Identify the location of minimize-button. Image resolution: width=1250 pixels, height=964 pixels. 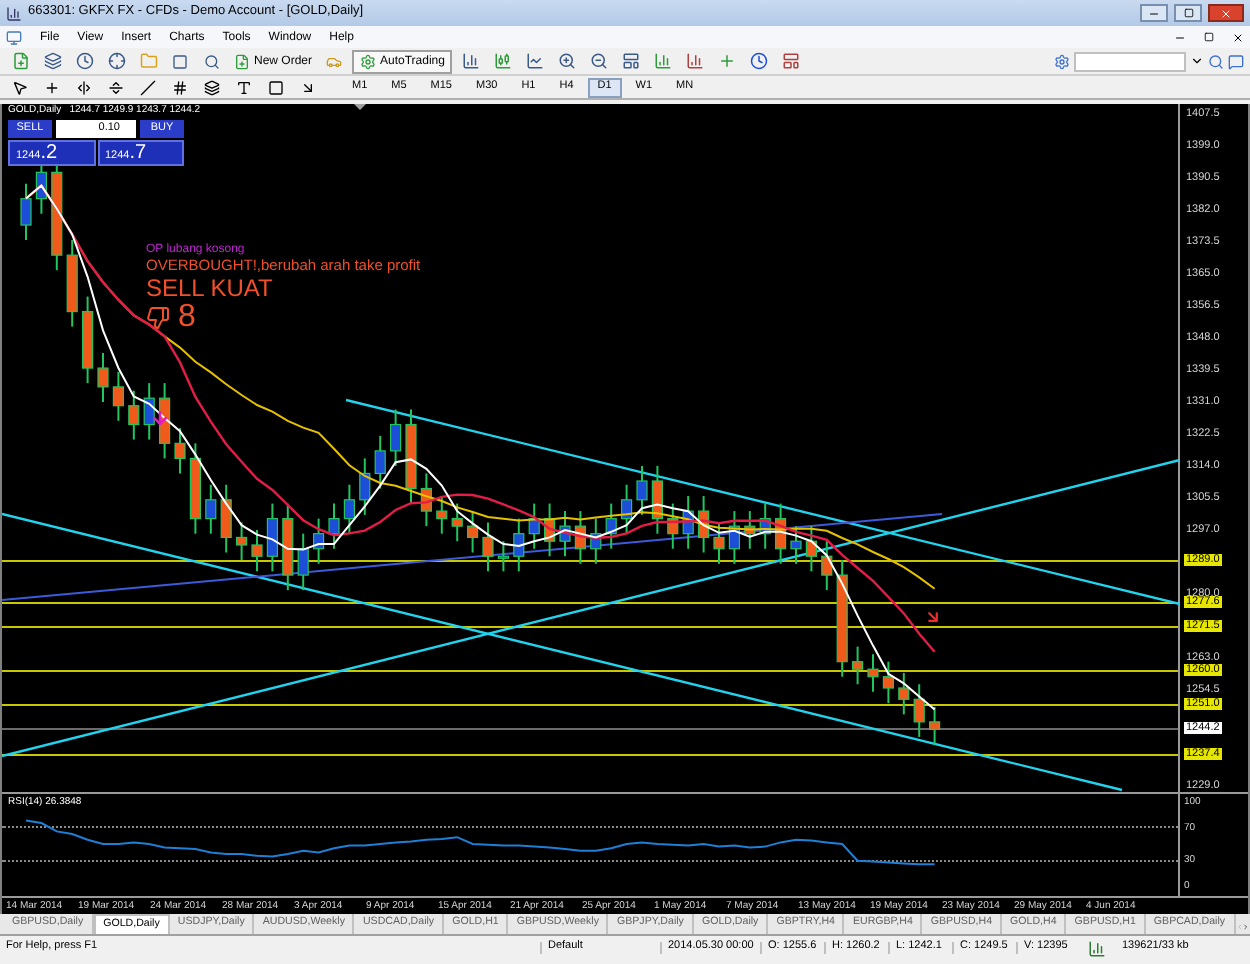
(1154, 13).